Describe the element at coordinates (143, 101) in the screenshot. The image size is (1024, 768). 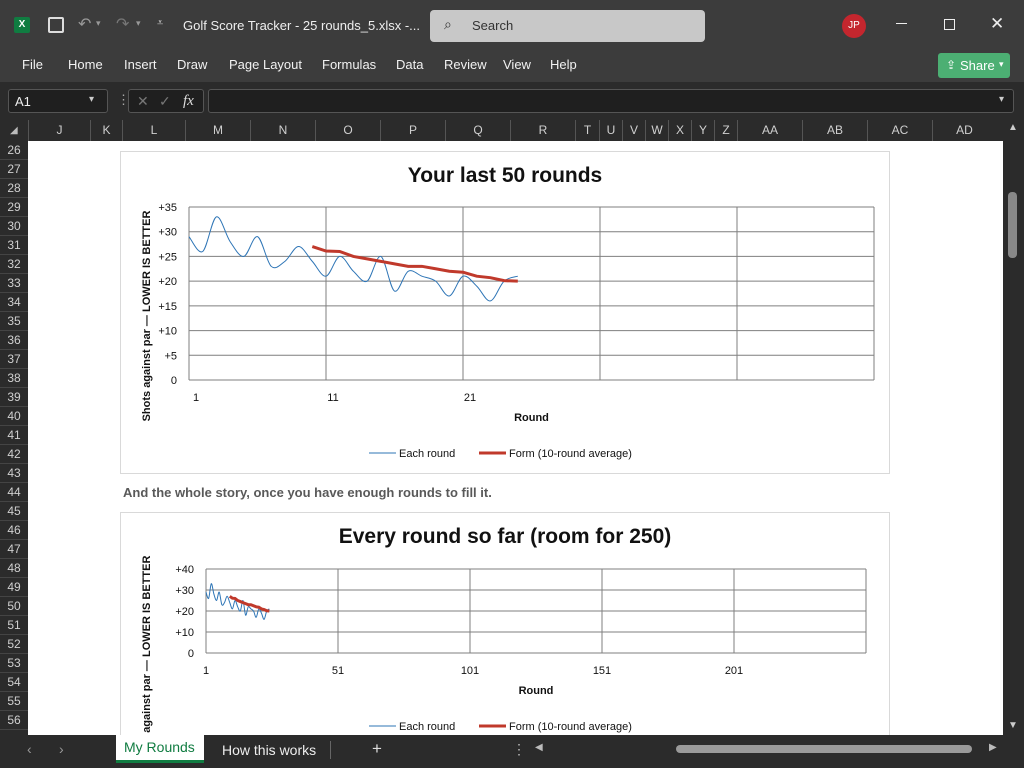
I see `cancel-icon: ✕` at that location.